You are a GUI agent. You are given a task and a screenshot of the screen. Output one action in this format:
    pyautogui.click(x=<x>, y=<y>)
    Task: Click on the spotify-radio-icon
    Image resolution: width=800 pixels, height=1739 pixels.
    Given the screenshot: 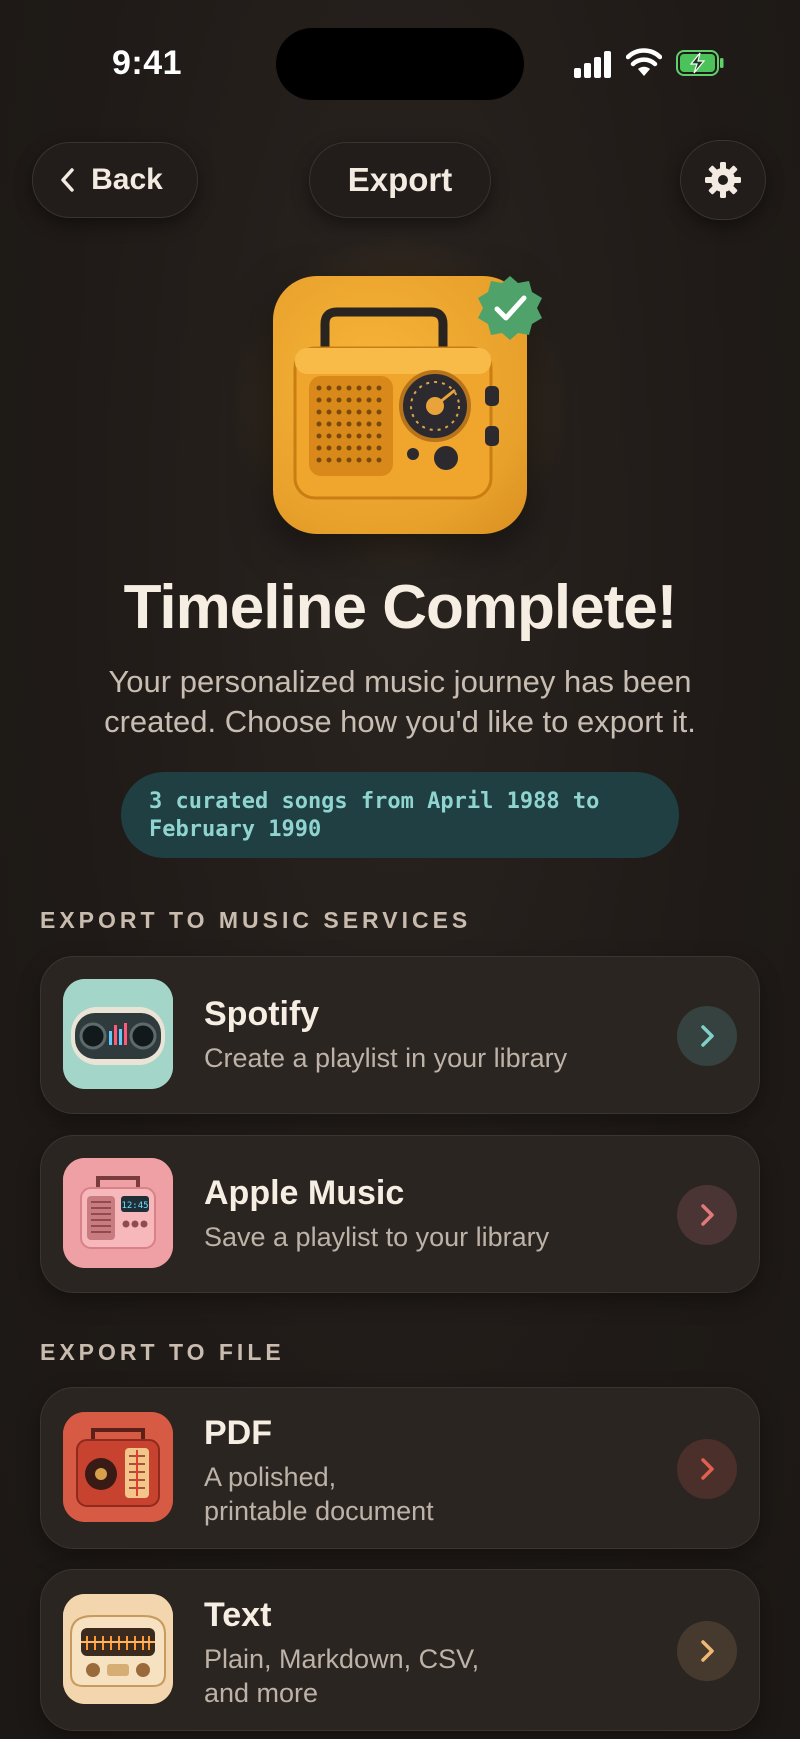 What is the action you would take?
    pyautogui.click(x=118, y=1034)
    